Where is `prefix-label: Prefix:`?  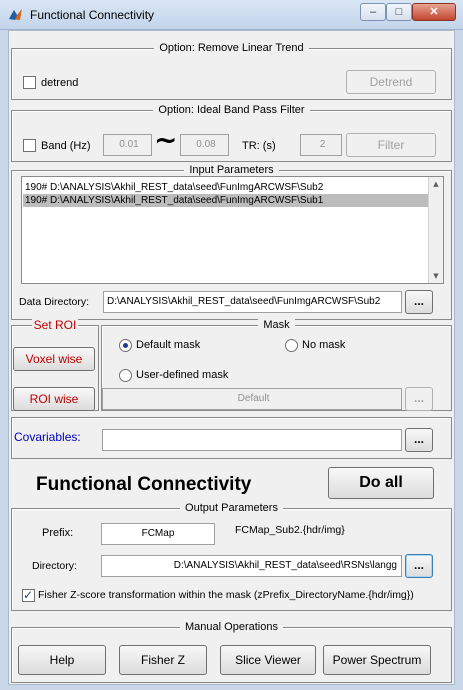 prefix-label: Prefix: is located at coordinates (58, 533).